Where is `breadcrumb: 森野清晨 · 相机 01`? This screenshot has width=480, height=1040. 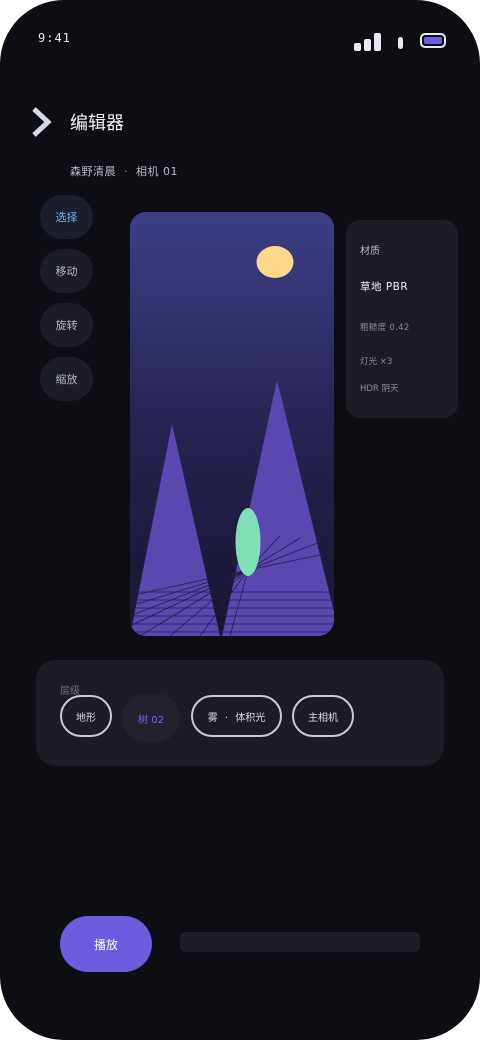
breadcrumb: 森野清晨 · 相机 01 is located at coordinates (124, 171).